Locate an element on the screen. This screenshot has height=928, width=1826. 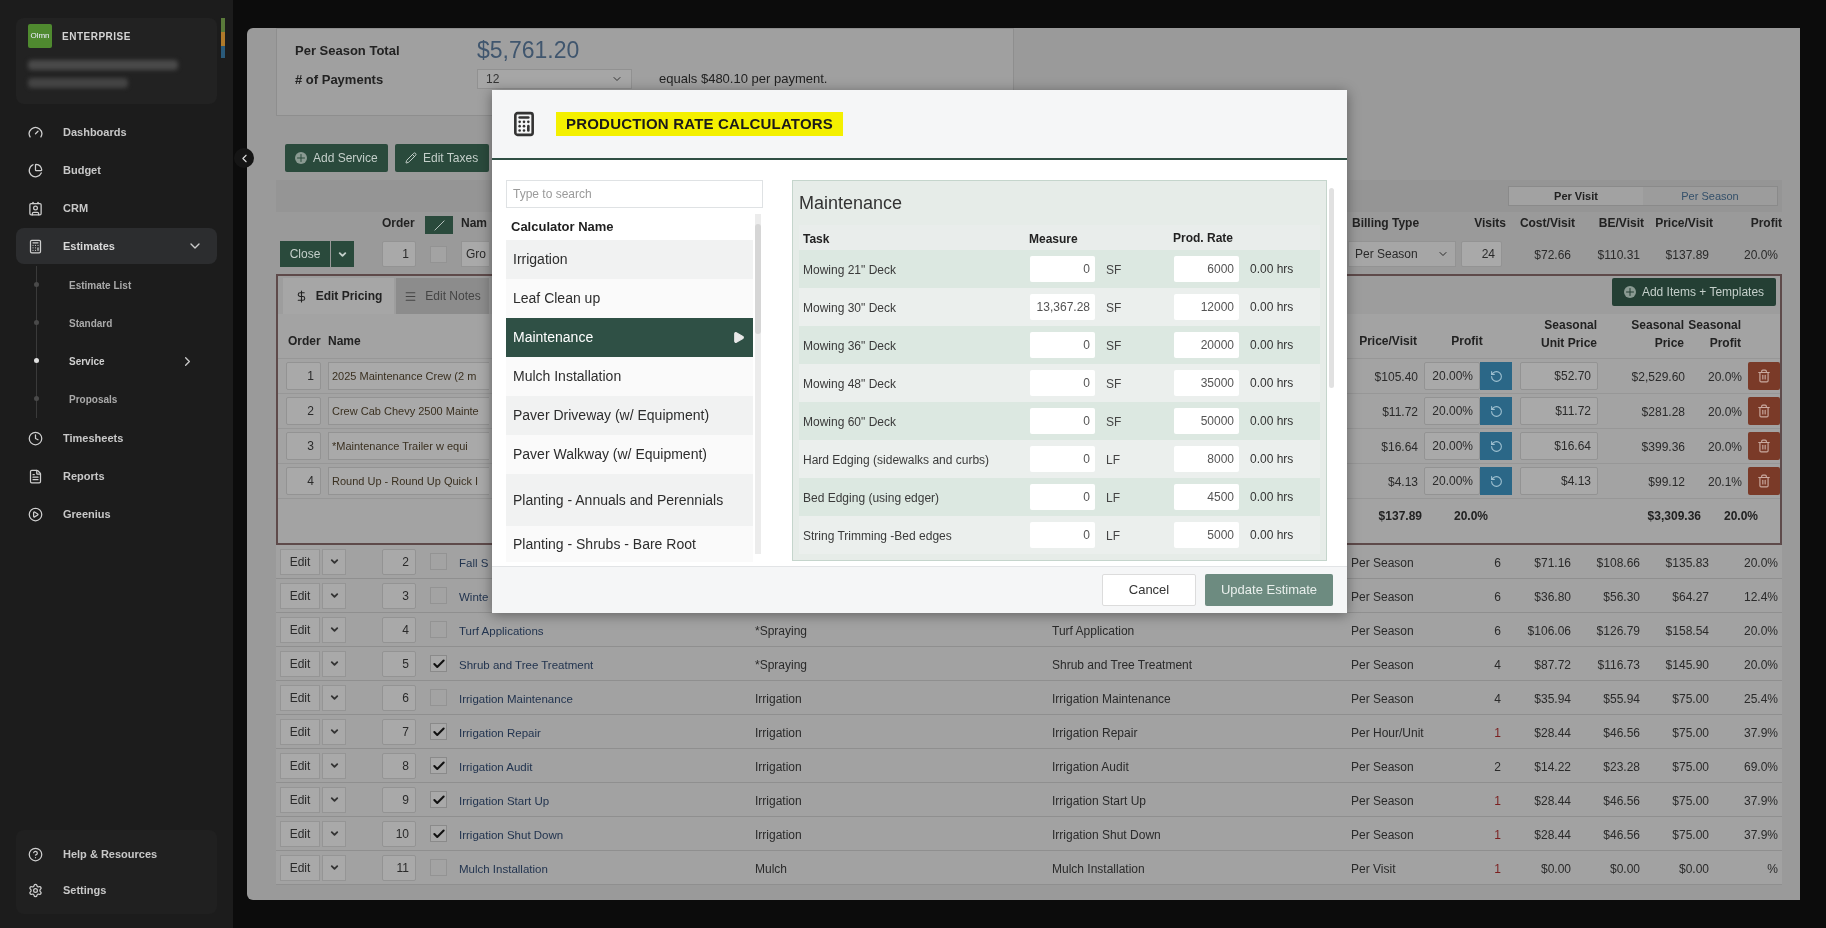
visits-field: 24 is located at coordinates (1481, 254).